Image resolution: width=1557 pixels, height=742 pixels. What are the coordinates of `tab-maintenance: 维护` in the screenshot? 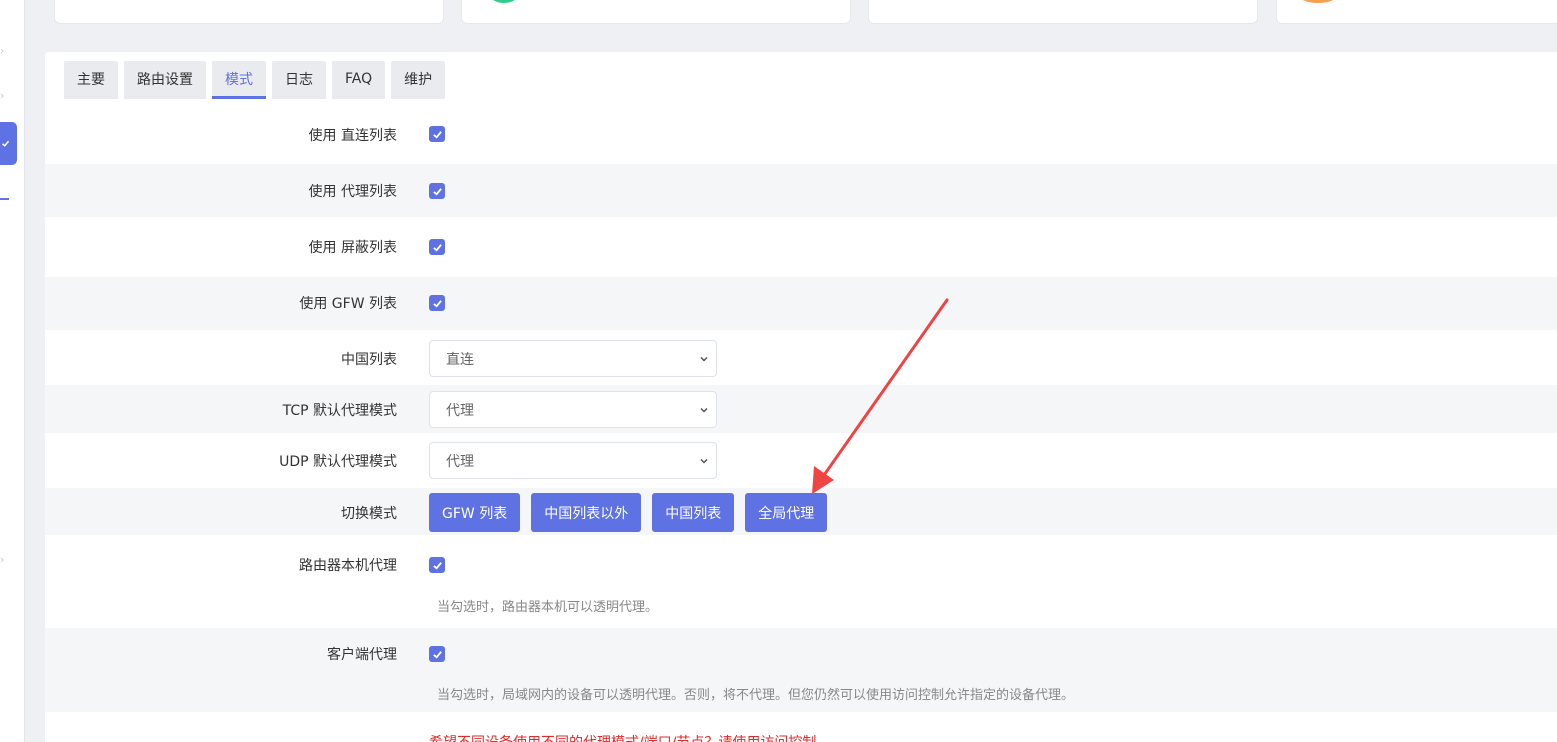 It's located at (418, 80).